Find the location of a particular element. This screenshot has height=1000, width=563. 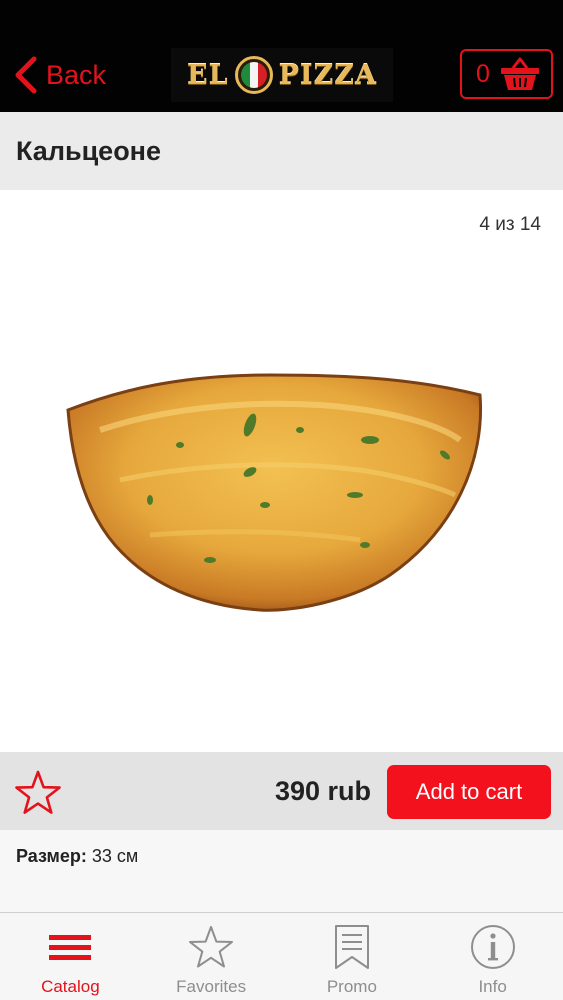

tab-promo-label: Promo is located at coordinates (351, 986).